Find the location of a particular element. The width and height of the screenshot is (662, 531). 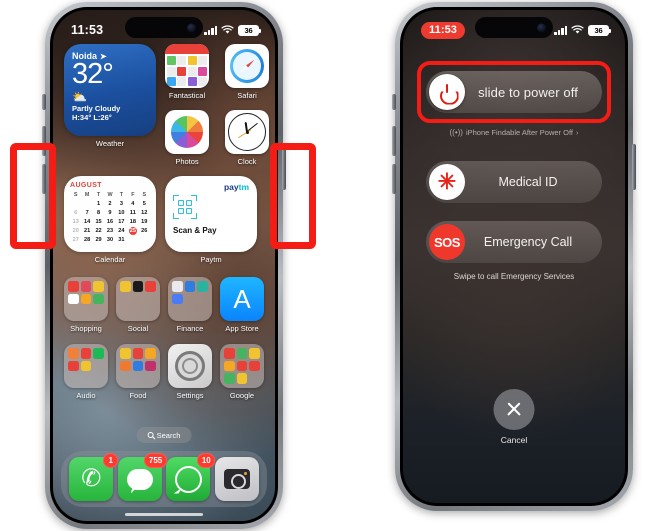

app-clock: Clock is located at coordinates (247, 138).